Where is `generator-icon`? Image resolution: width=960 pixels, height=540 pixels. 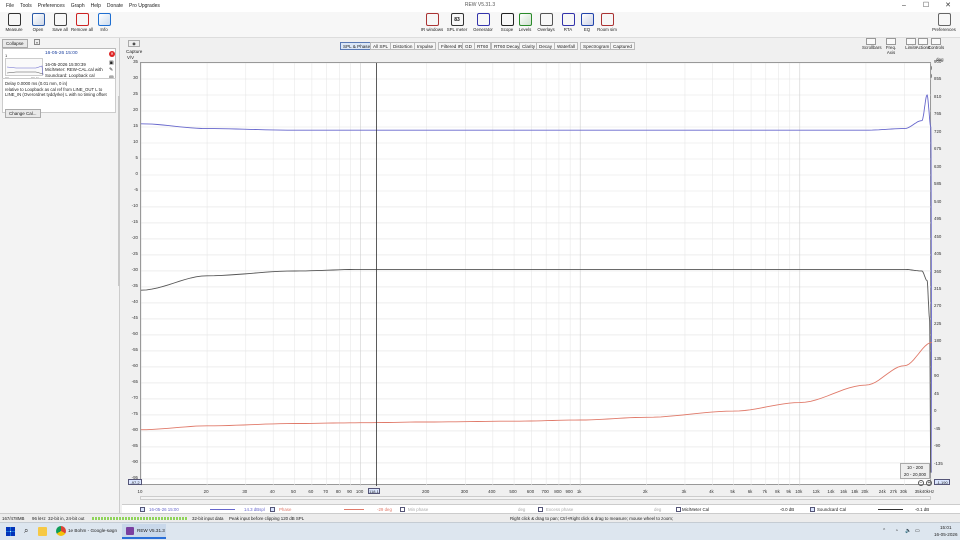
generator-icon is located at coordinates (483, 19).